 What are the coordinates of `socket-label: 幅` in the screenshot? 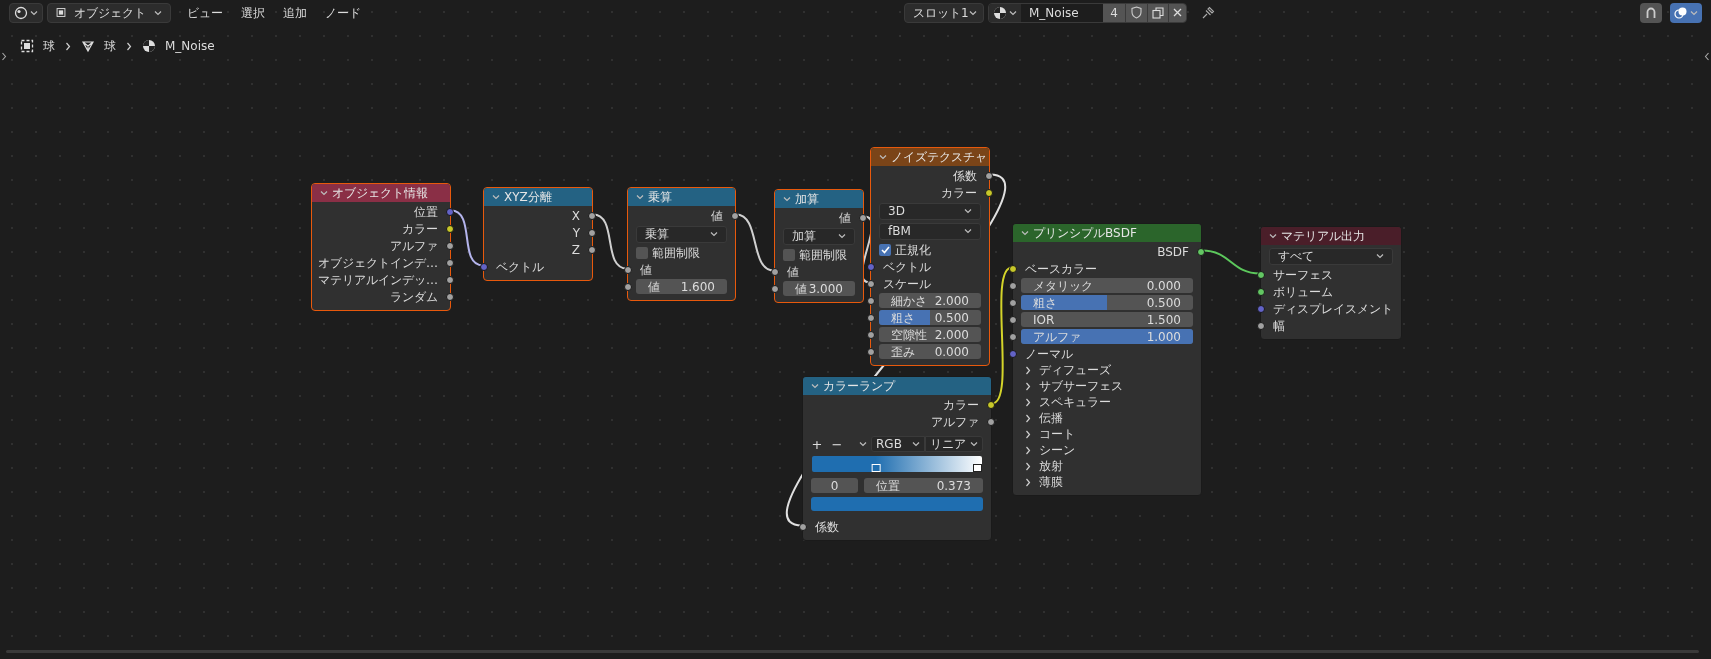 It's located at (1279, 326).